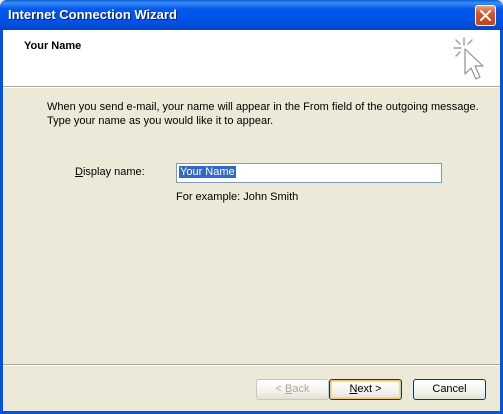  I want to click on display-name-input: Your Name, so click(309, 173).